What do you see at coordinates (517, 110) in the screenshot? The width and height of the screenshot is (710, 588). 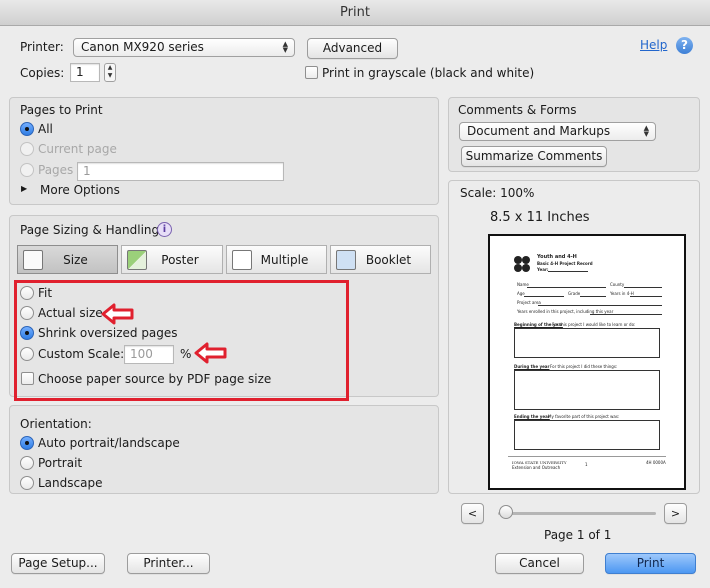 I see `comments-forms-title: Comments & Forms` at bounding box center [517, 110].